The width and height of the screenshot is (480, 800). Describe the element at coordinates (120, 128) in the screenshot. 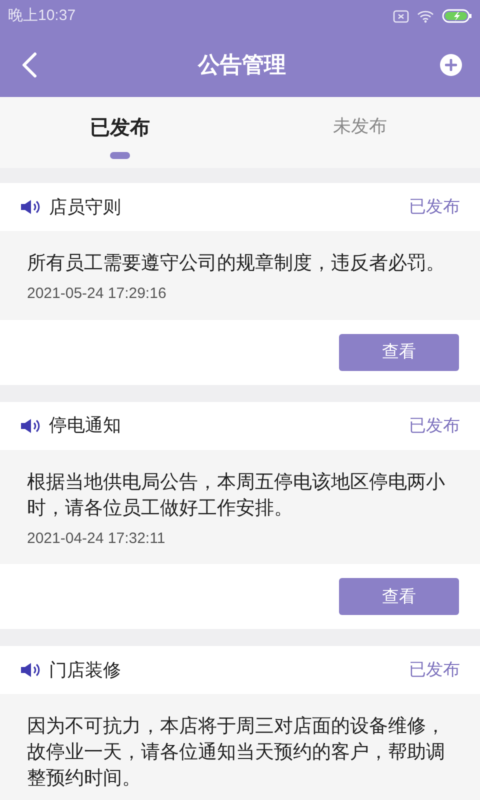

I see `tab: 已发布` at that location.